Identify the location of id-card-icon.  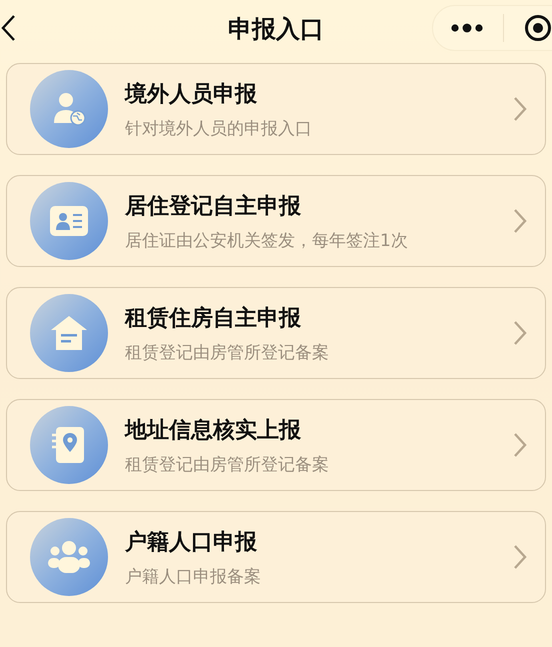
(69, 221).